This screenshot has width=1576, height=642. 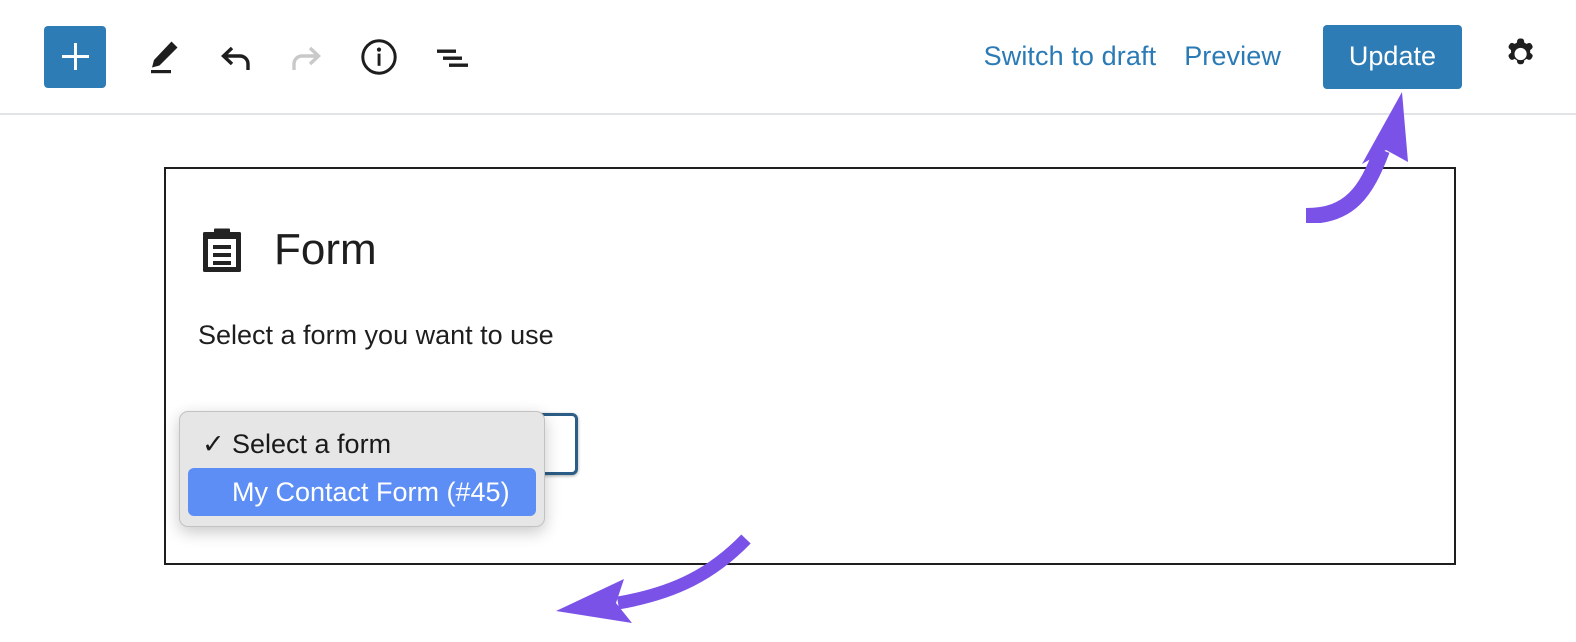 I want to click on undo-button, so click(x=235, y=57).